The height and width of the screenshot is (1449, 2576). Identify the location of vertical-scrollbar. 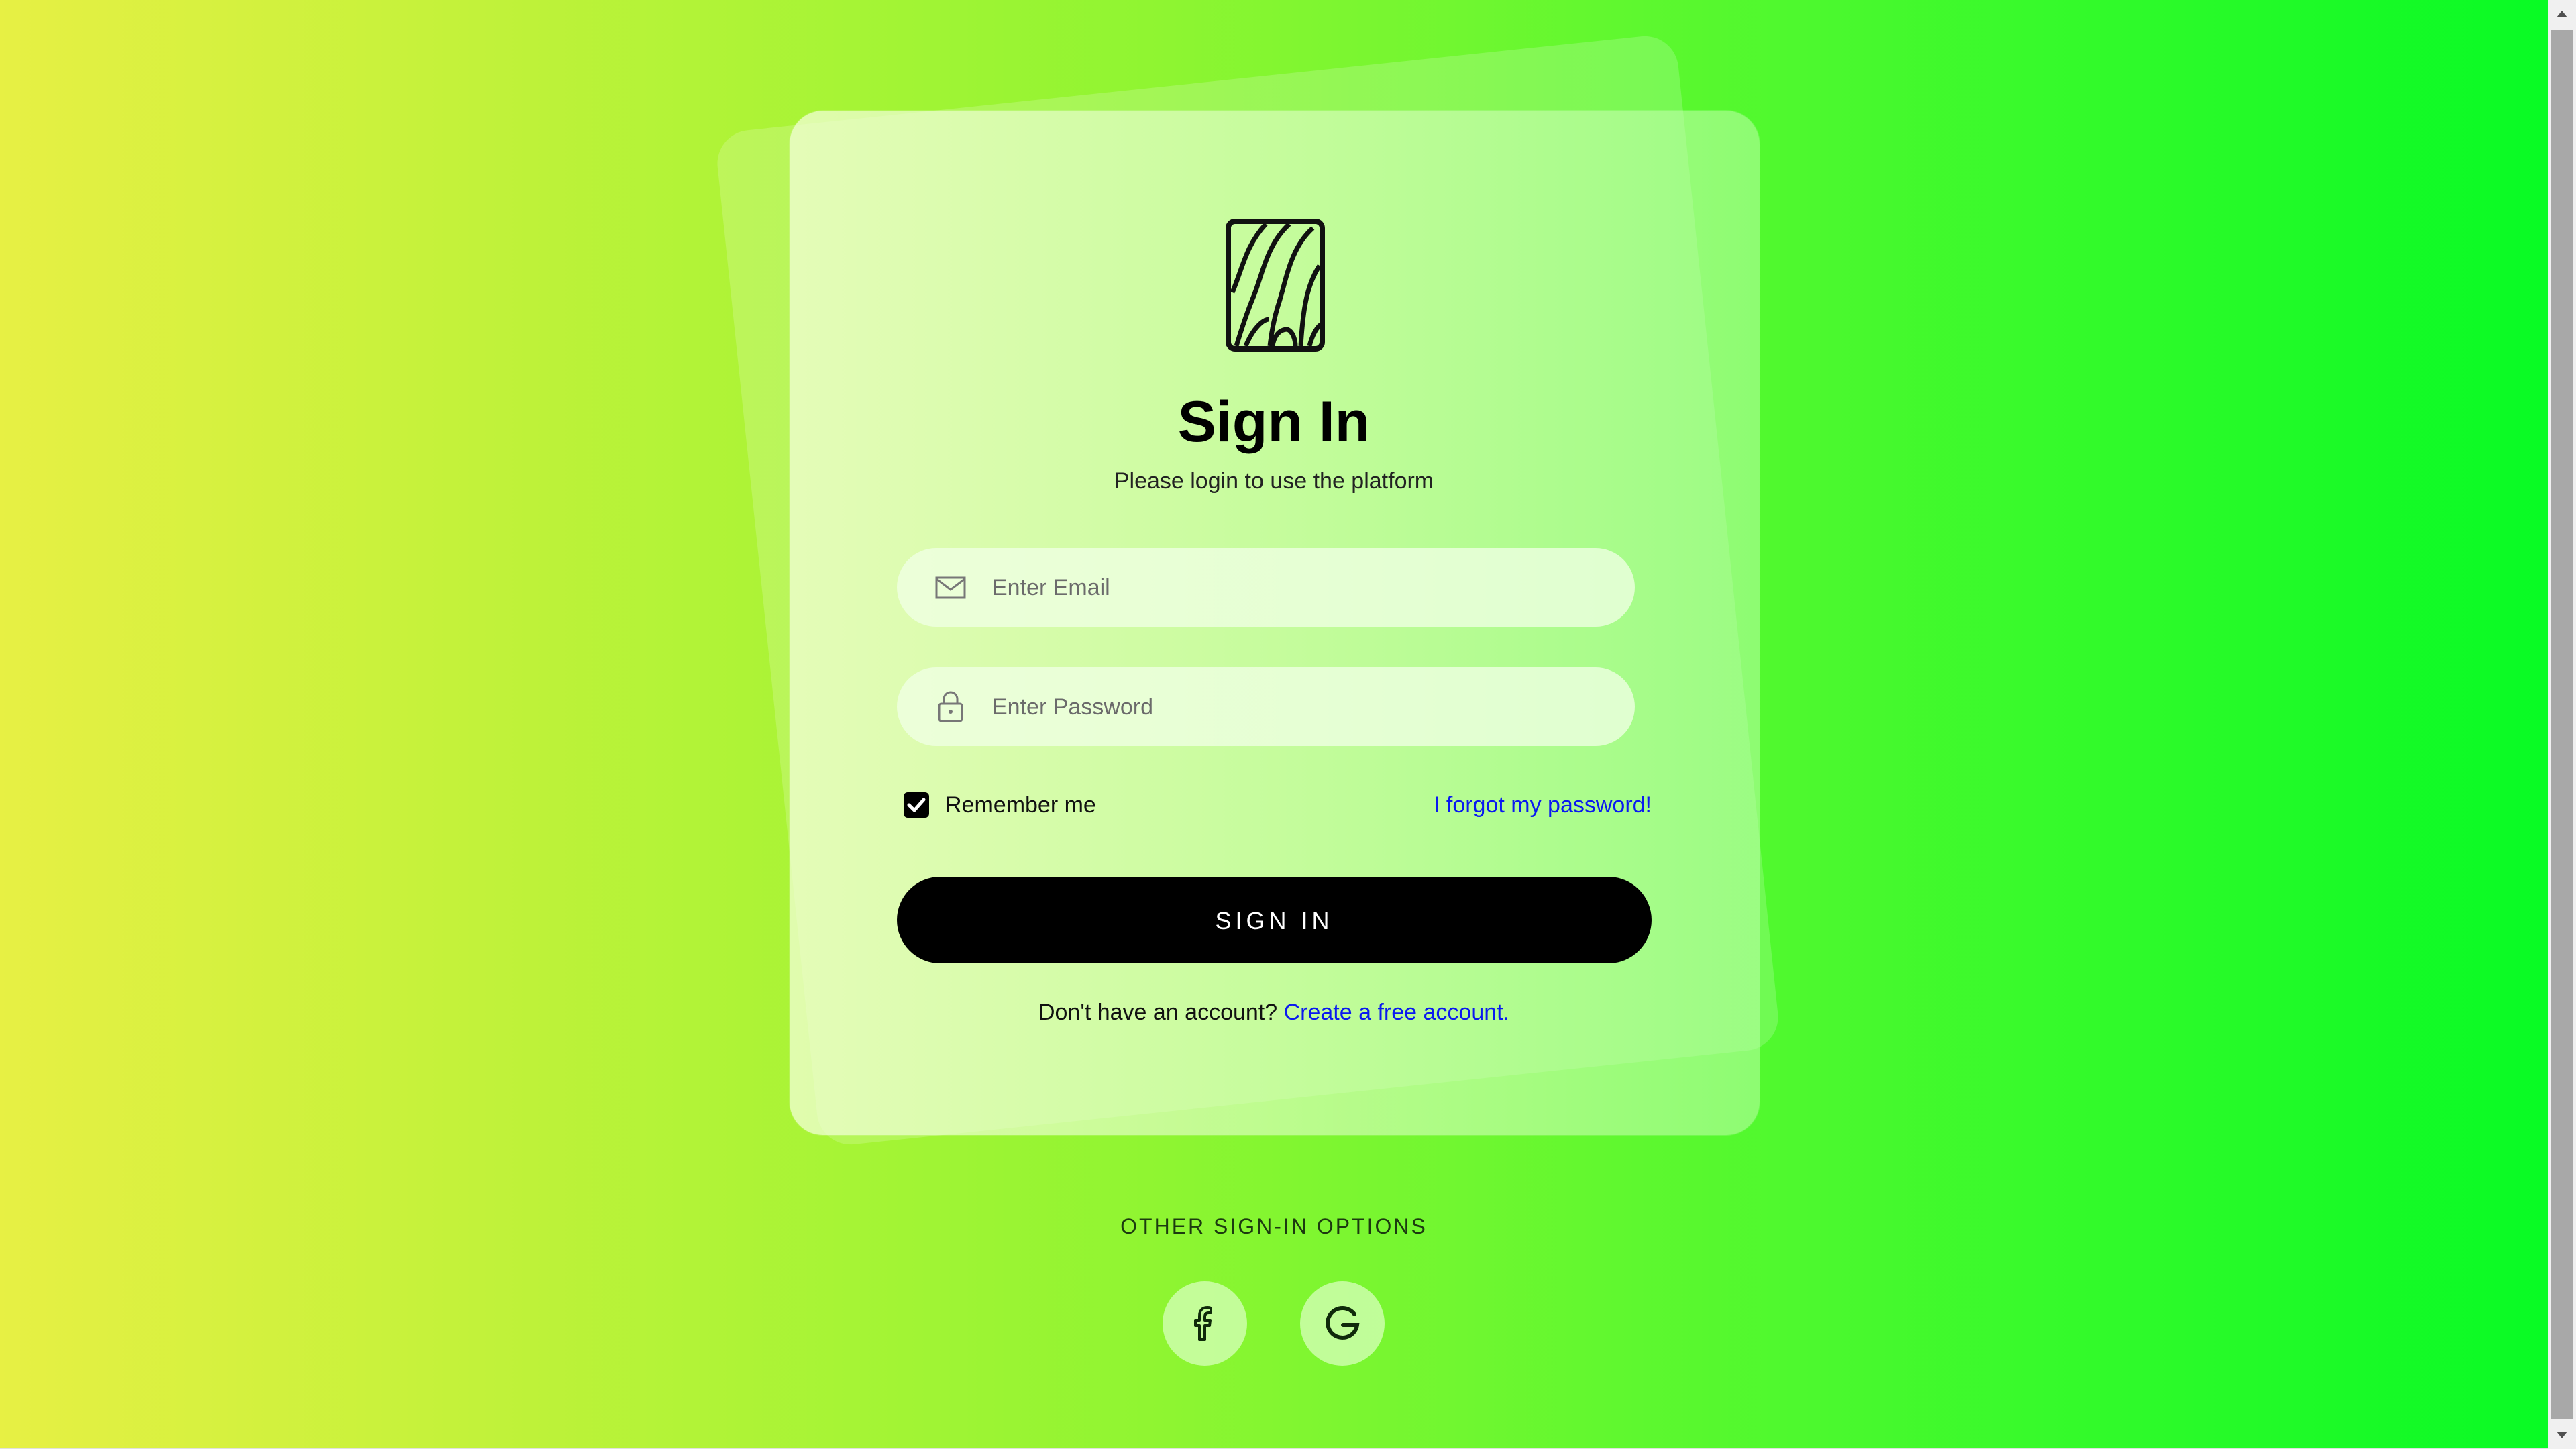
(2562, 724).